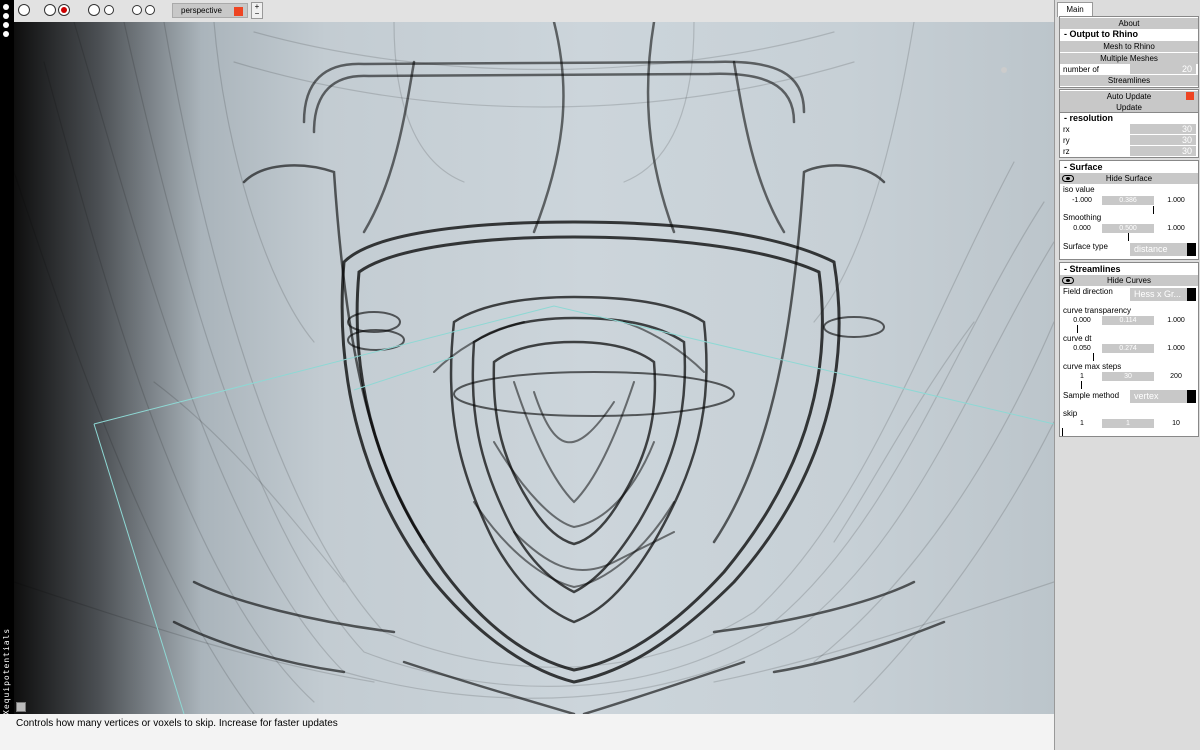  What do you see at coordinates (1129, 329) in the screenshot?
I see `curve-transparency-slider` at bounding box center [1129, 329].